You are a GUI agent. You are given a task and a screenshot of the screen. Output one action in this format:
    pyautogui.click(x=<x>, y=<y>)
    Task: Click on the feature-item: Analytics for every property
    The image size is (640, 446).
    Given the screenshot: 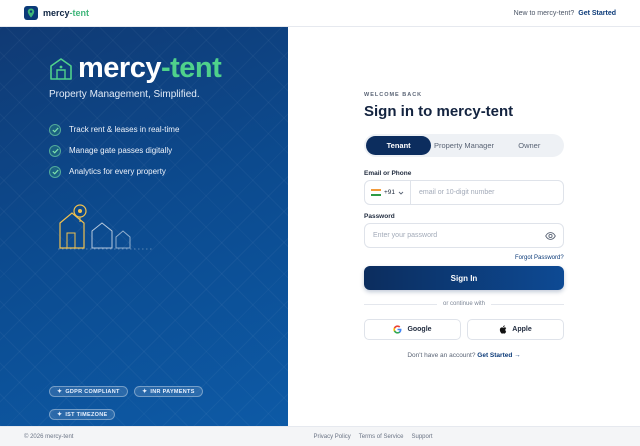 What is the action you would take?
    pyautogui.click(x=114, y=171)
    